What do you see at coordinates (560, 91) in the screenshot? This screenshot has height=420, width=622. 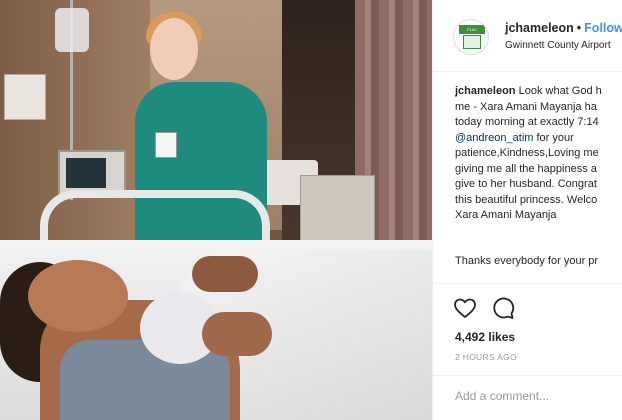 I see `caption-text: Look what God h` at bounding box center [560, 91].